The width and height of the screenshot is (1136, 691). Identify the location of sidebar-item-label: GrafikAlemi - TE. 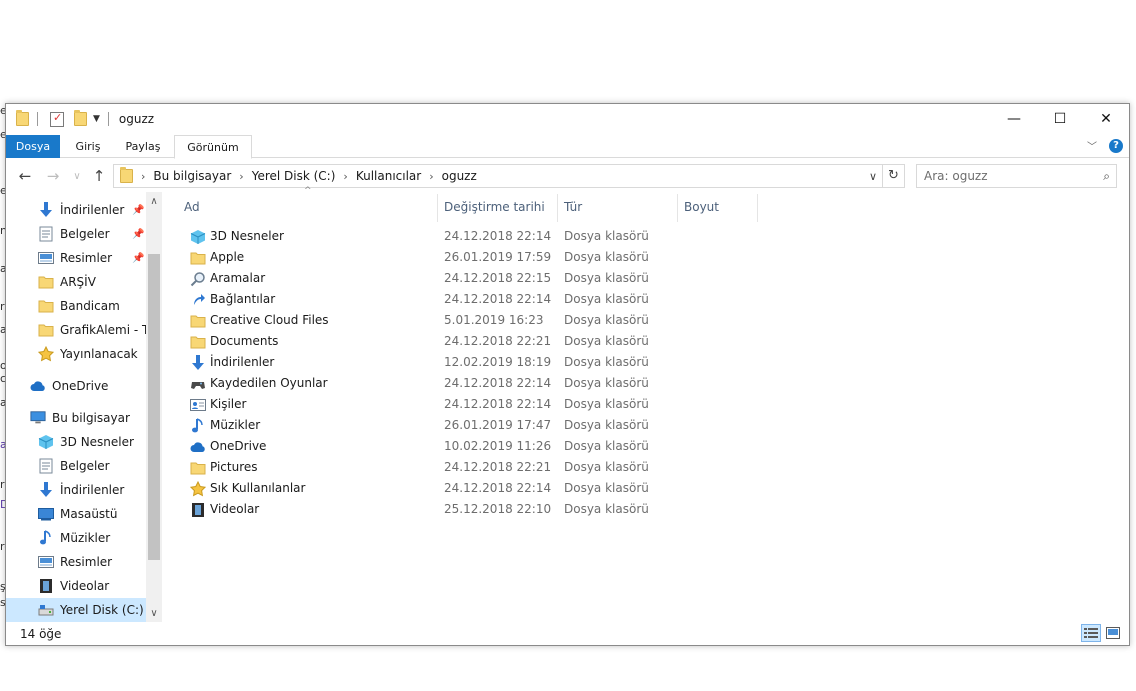
(108, 330).